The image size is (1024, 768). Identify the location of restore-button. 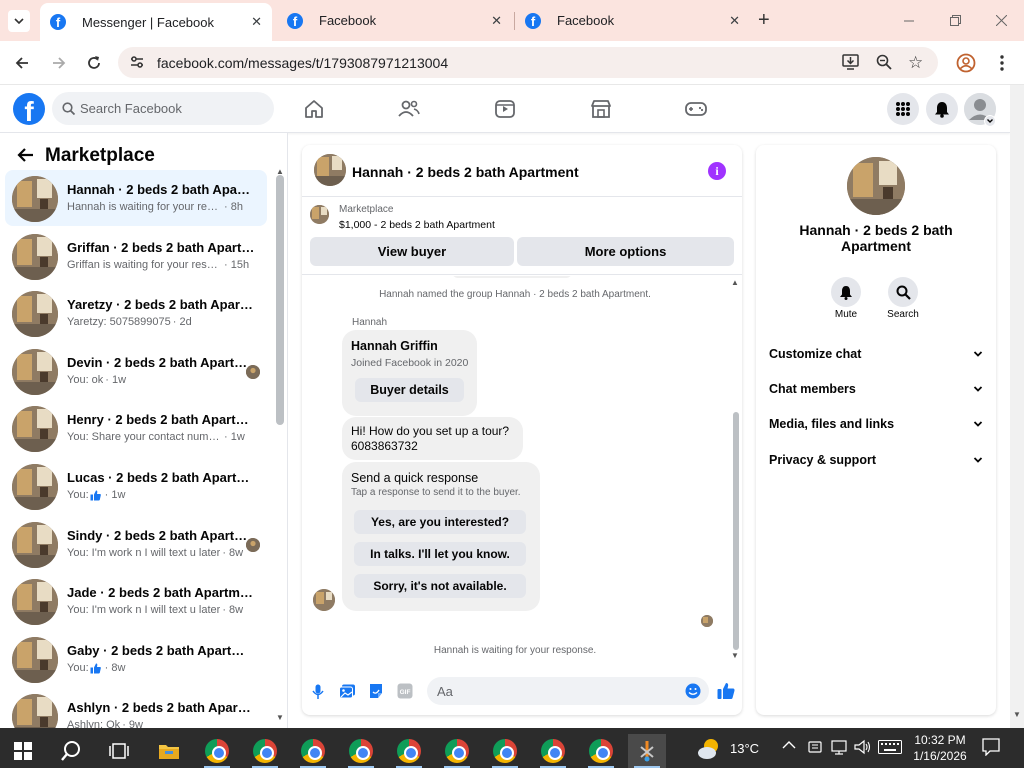
(955, 20).